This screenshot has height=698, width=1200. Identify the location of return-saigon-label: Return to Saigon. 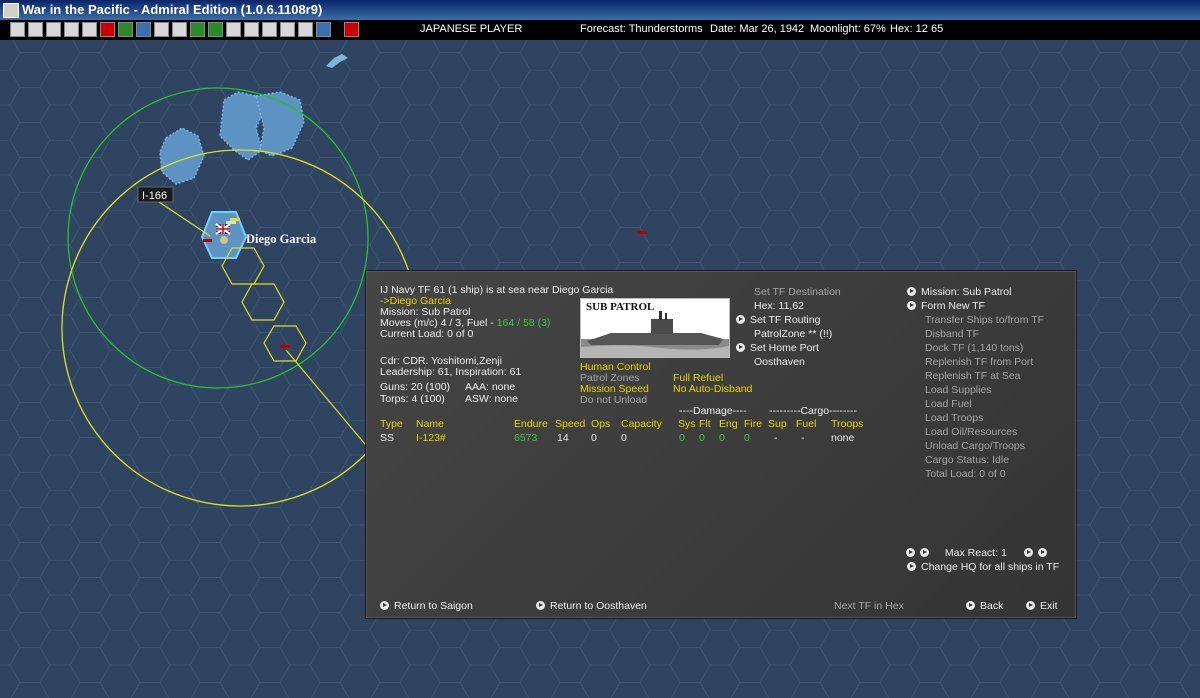
(433, 606).